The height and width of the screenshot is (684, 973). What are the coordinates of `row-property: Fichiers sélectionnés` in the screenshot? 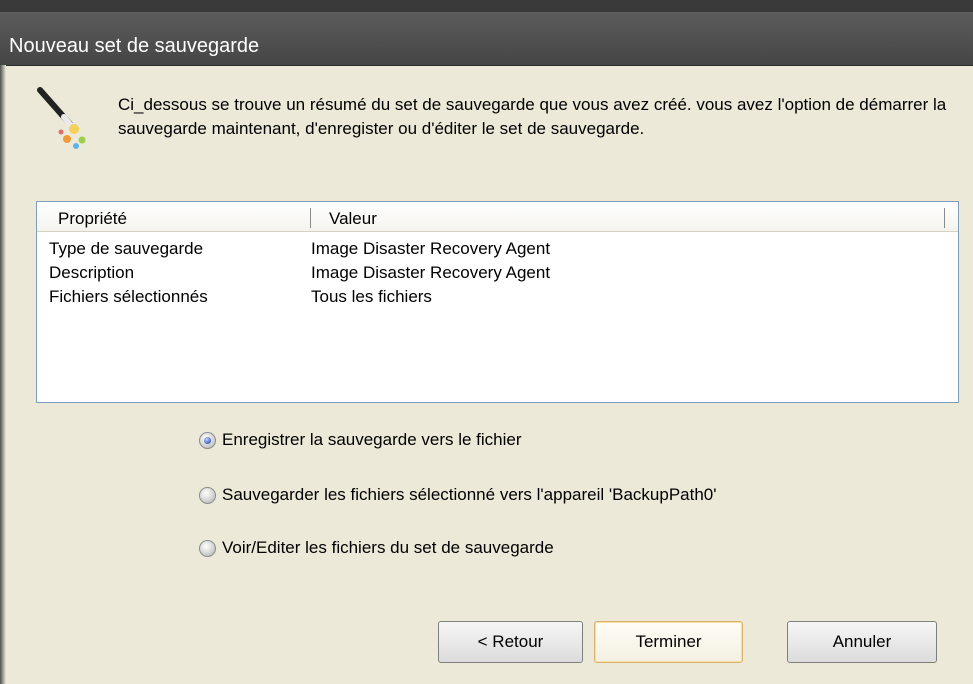 It's located at (128, 296).